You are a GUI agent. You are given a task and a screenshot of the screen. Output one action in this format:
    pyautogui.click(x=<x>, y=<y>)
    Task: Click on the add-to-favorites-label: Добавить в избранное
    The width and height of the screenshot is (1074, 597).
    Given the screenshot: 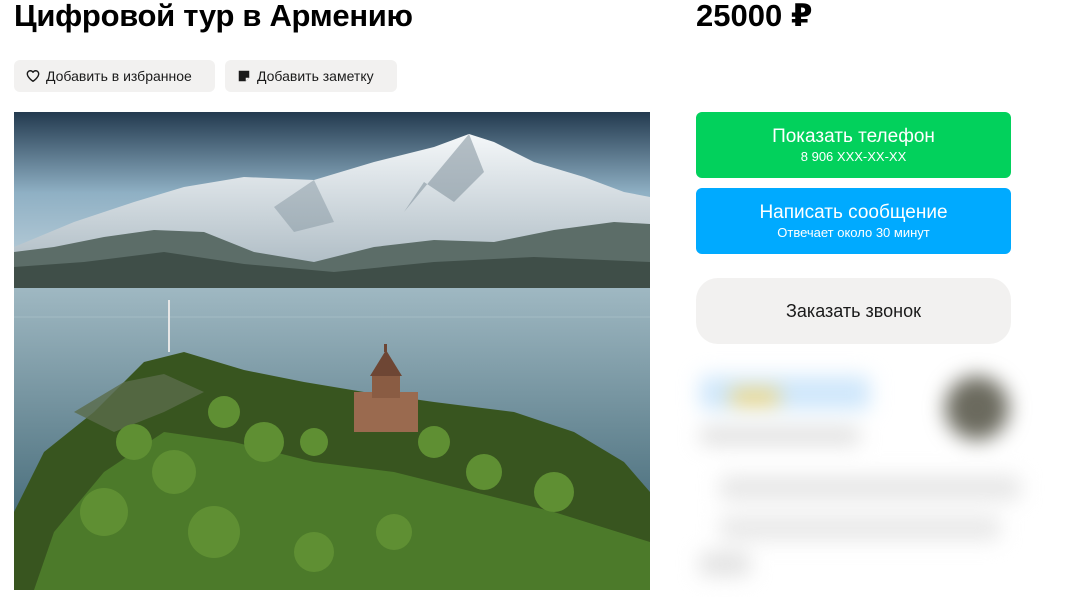 What is the action you would take?
    pyautogui.click(x=119, y=76)
    